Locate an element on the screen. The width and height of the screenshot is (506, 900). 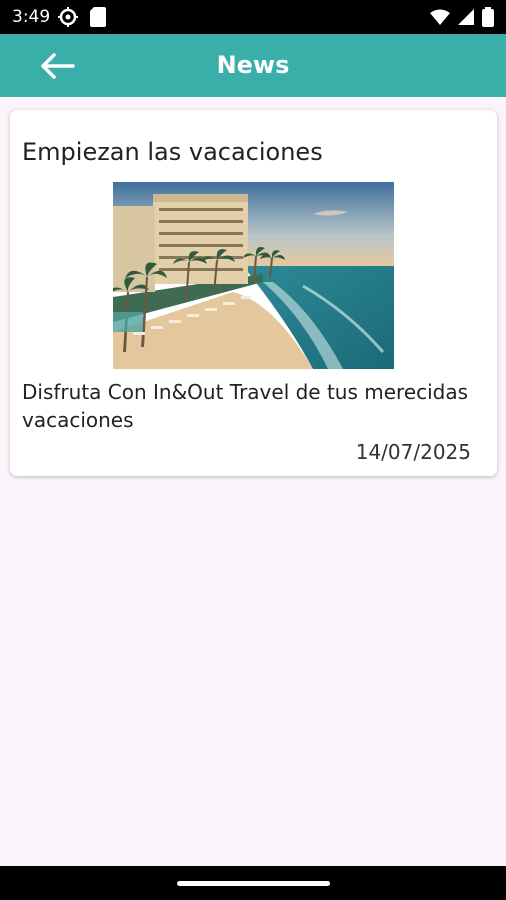
news-image is located at coordinates (253, 275).